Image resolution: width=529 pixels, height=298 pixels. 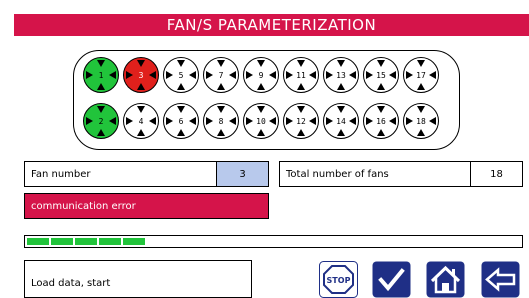 What do you see at coordinates (87, 241) in the screenshot?
I see `progress-bar-fill` at bounding box center [87, 241].